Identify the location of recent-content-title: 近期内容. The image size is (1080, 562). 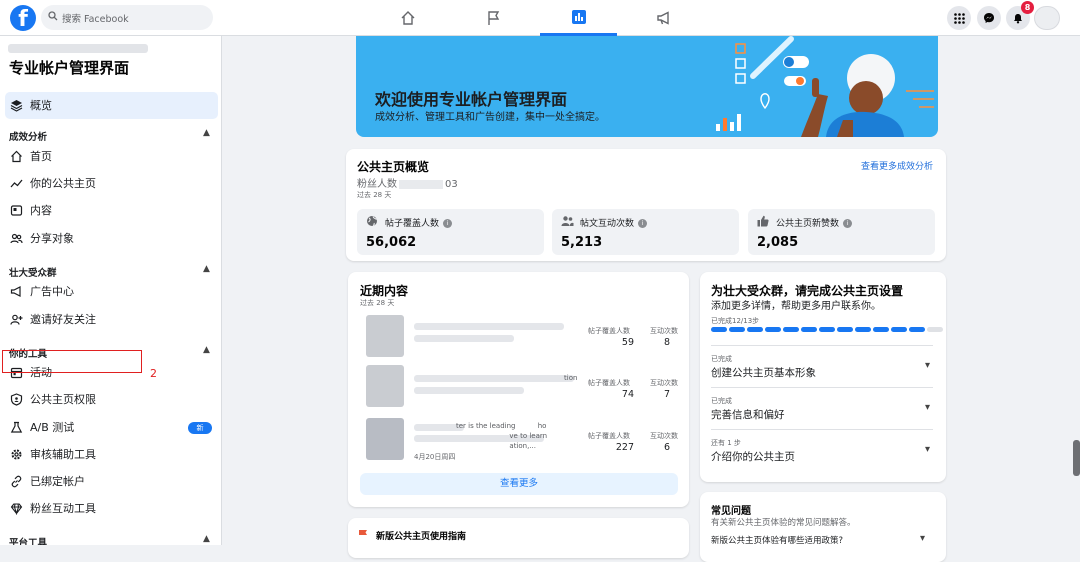
(384, 291).